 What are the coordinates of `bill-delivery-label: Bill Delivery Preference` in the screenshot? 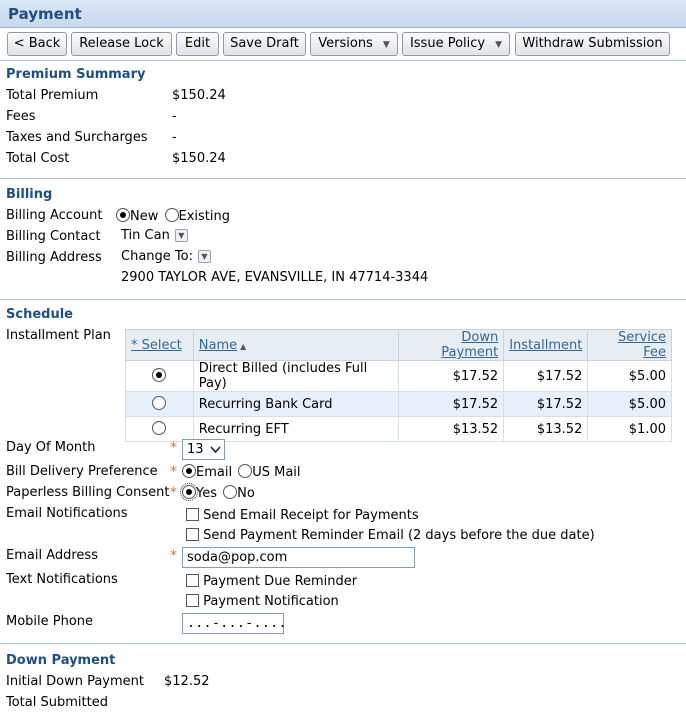 It's located at (82, 471).